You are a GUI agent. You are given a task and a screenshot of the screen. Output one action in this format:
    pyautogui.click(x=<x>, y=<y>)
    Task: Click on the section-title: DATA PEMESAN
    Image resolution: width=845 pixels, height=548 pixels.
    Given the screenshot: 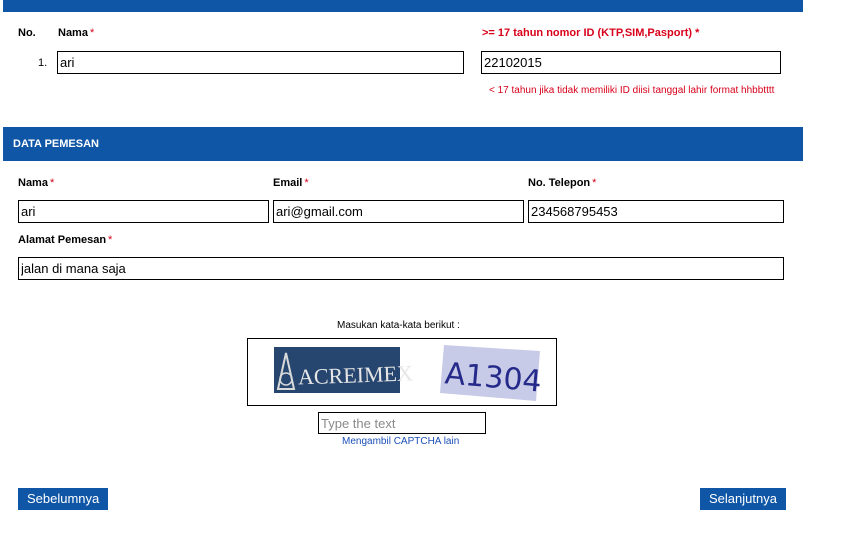 What is the action you would take?
    pyautogui.click(x=56, y=144)
    